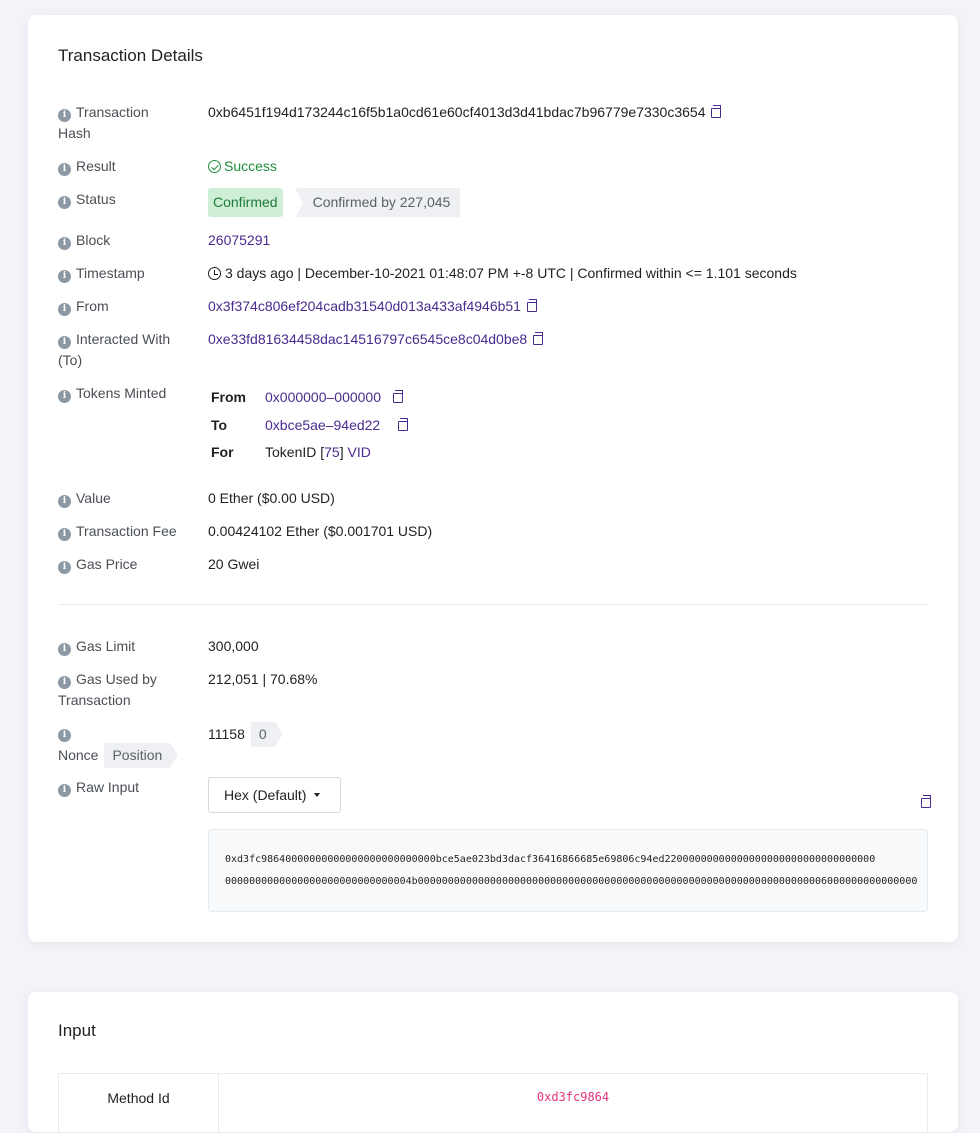 The height and width of the screenshot is (1133, 980). What do you see at coordinates (128, 240) in the screenshot?
I see `block-label: i Block` at bounding box center [128, 240].